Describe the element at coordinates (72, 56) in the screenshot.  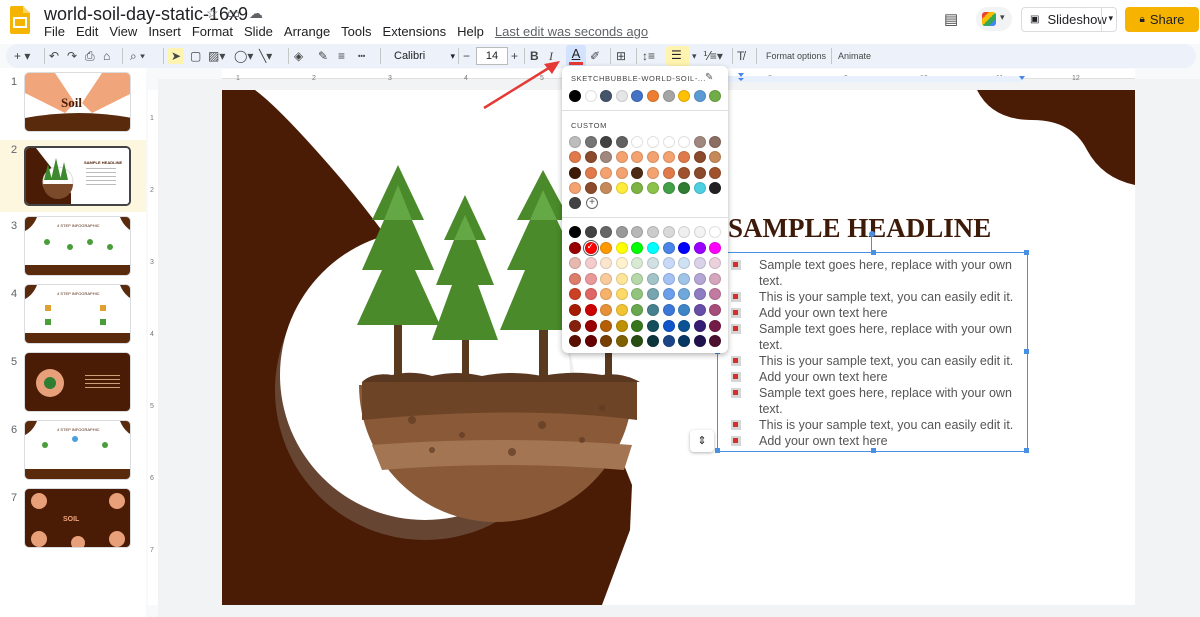
I see `redo-icon: ↷` at that location.